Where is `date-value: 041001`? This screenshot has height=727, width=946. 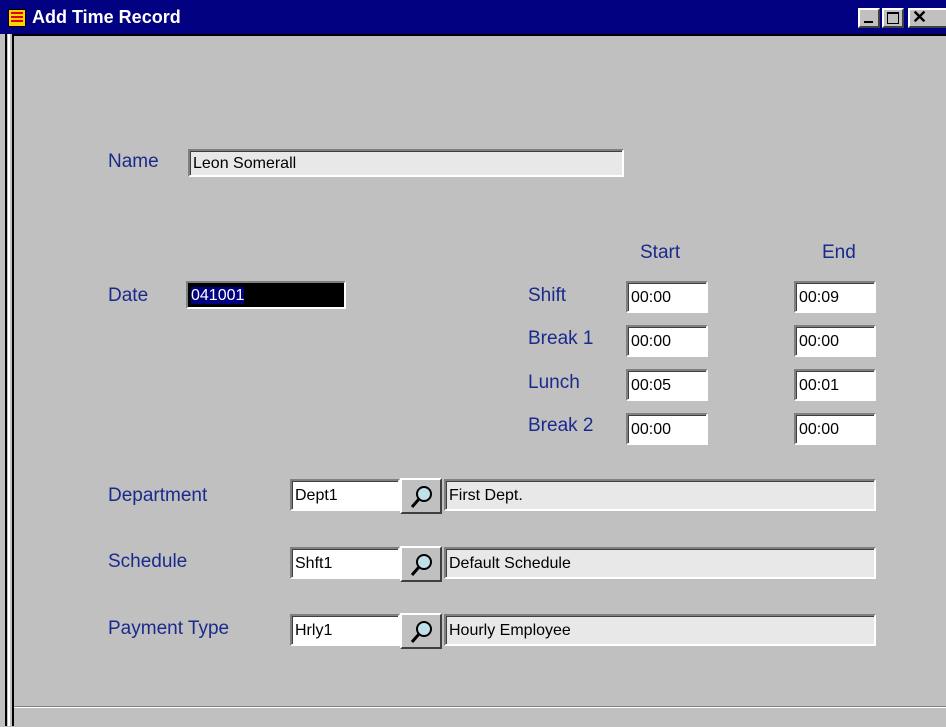
date-value: 041001 is located at coordinates (218, 295).